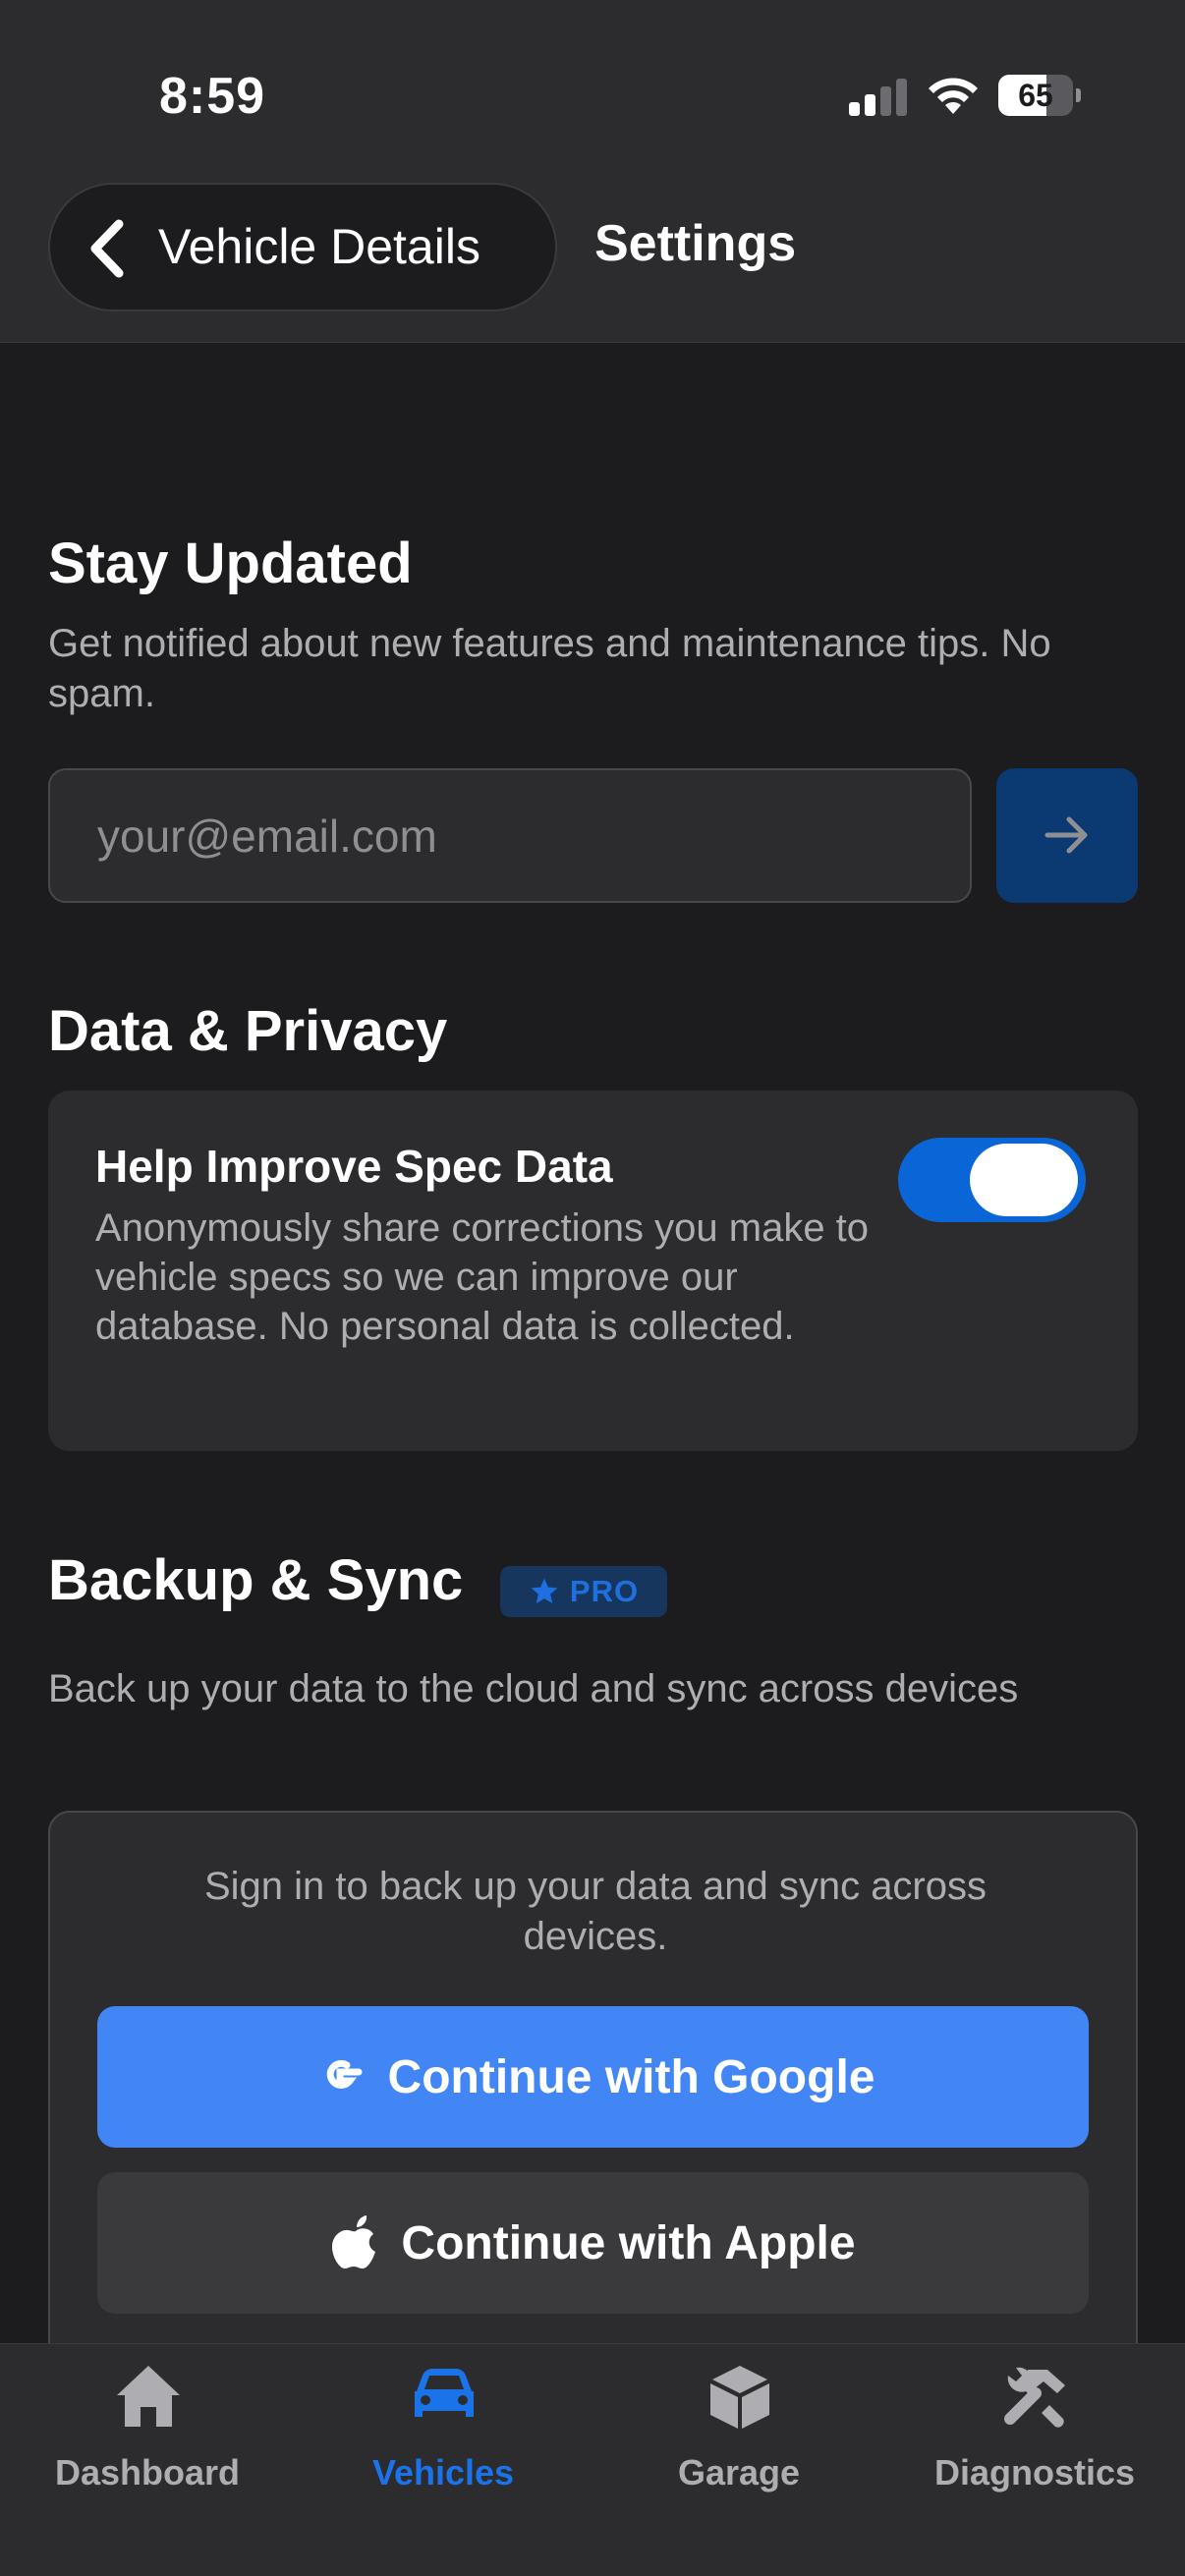 Image resolution: width=1185 pixels, height=2576 pixels. Describe the element at coordinates (445, 2393) in the screenshot. I see `car-icon` at that location.